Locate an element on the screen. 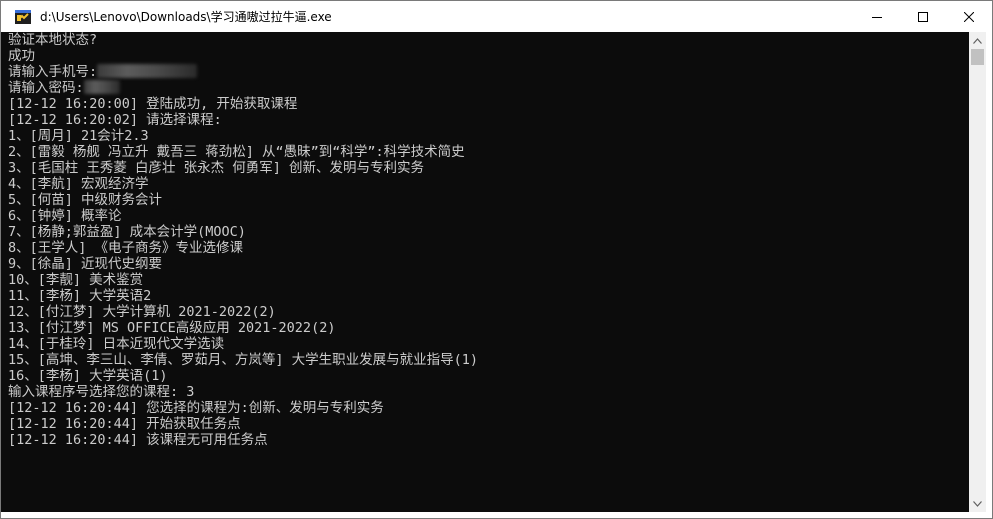  window-controls is located at coordinates (923, 16).